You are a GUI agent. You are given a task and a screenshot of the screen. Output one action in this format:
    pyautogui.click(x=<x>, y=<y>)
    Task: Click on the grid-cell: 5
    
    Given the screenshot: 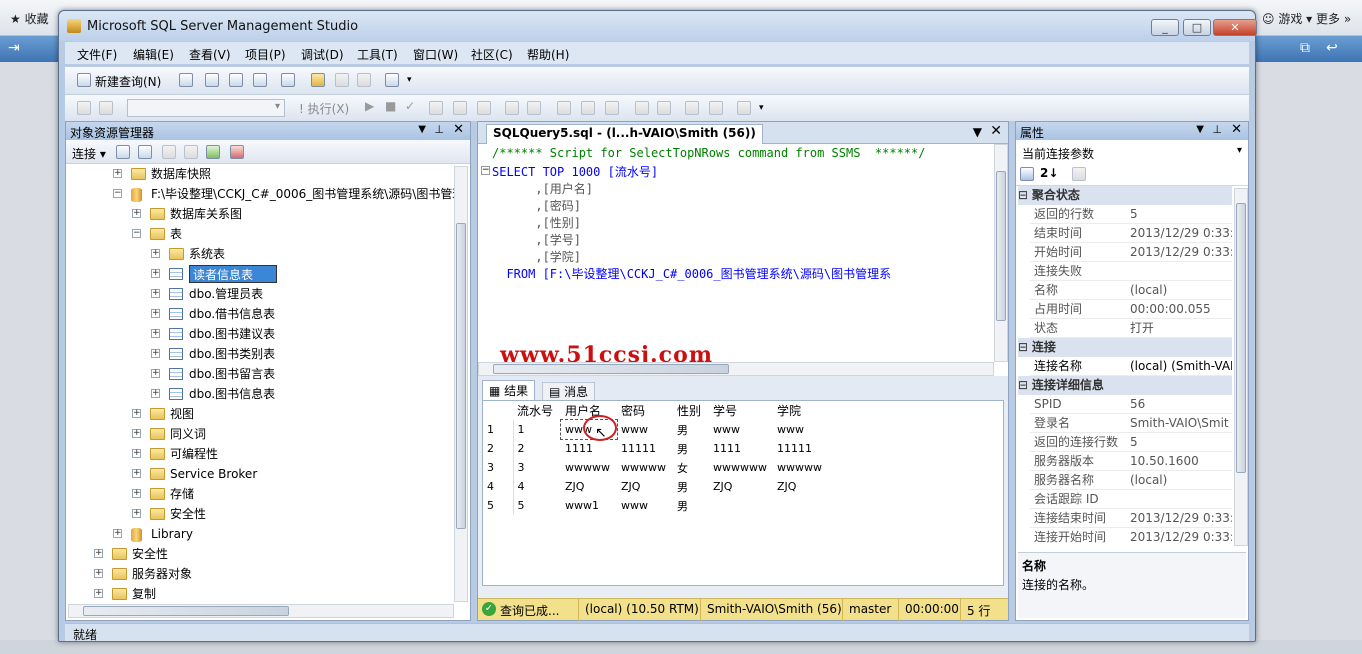 What is the action you would take?
    pyautogui.click(x=537, y=505)
    